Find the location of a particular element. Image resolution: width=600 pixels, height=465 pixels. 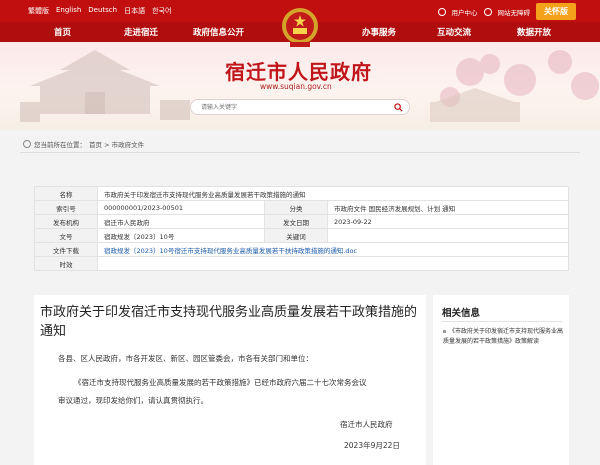

article-body-line1: 《宿迁市支持现代服务业高质量发展的若干政策措施》已经市政府六届二十七次常务会议 is located at coordinates (220, 382).